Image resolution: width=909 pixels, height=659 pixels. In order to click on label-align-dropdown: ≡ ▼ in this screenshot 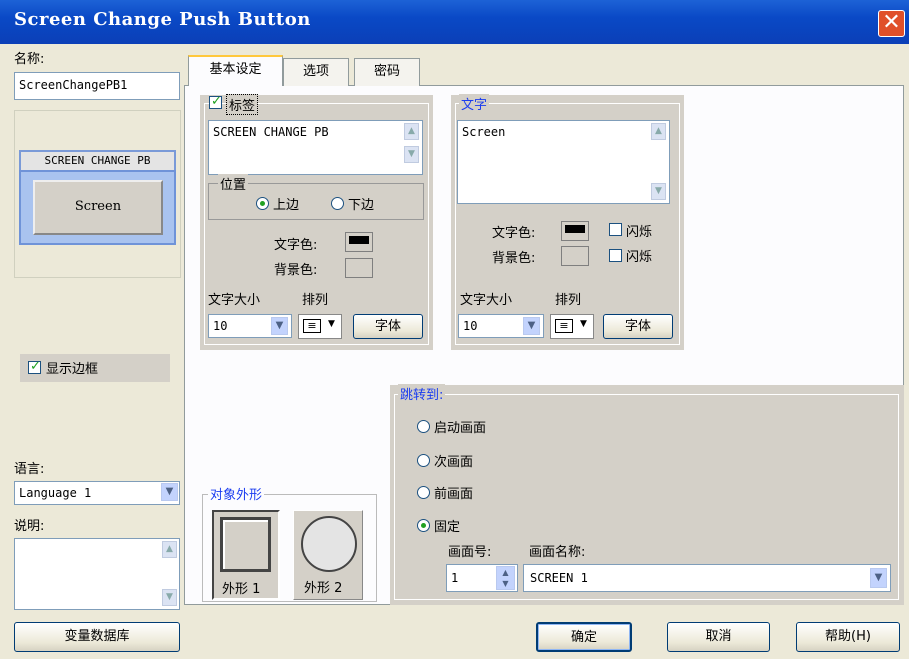, I will do `click(320, 326)`.